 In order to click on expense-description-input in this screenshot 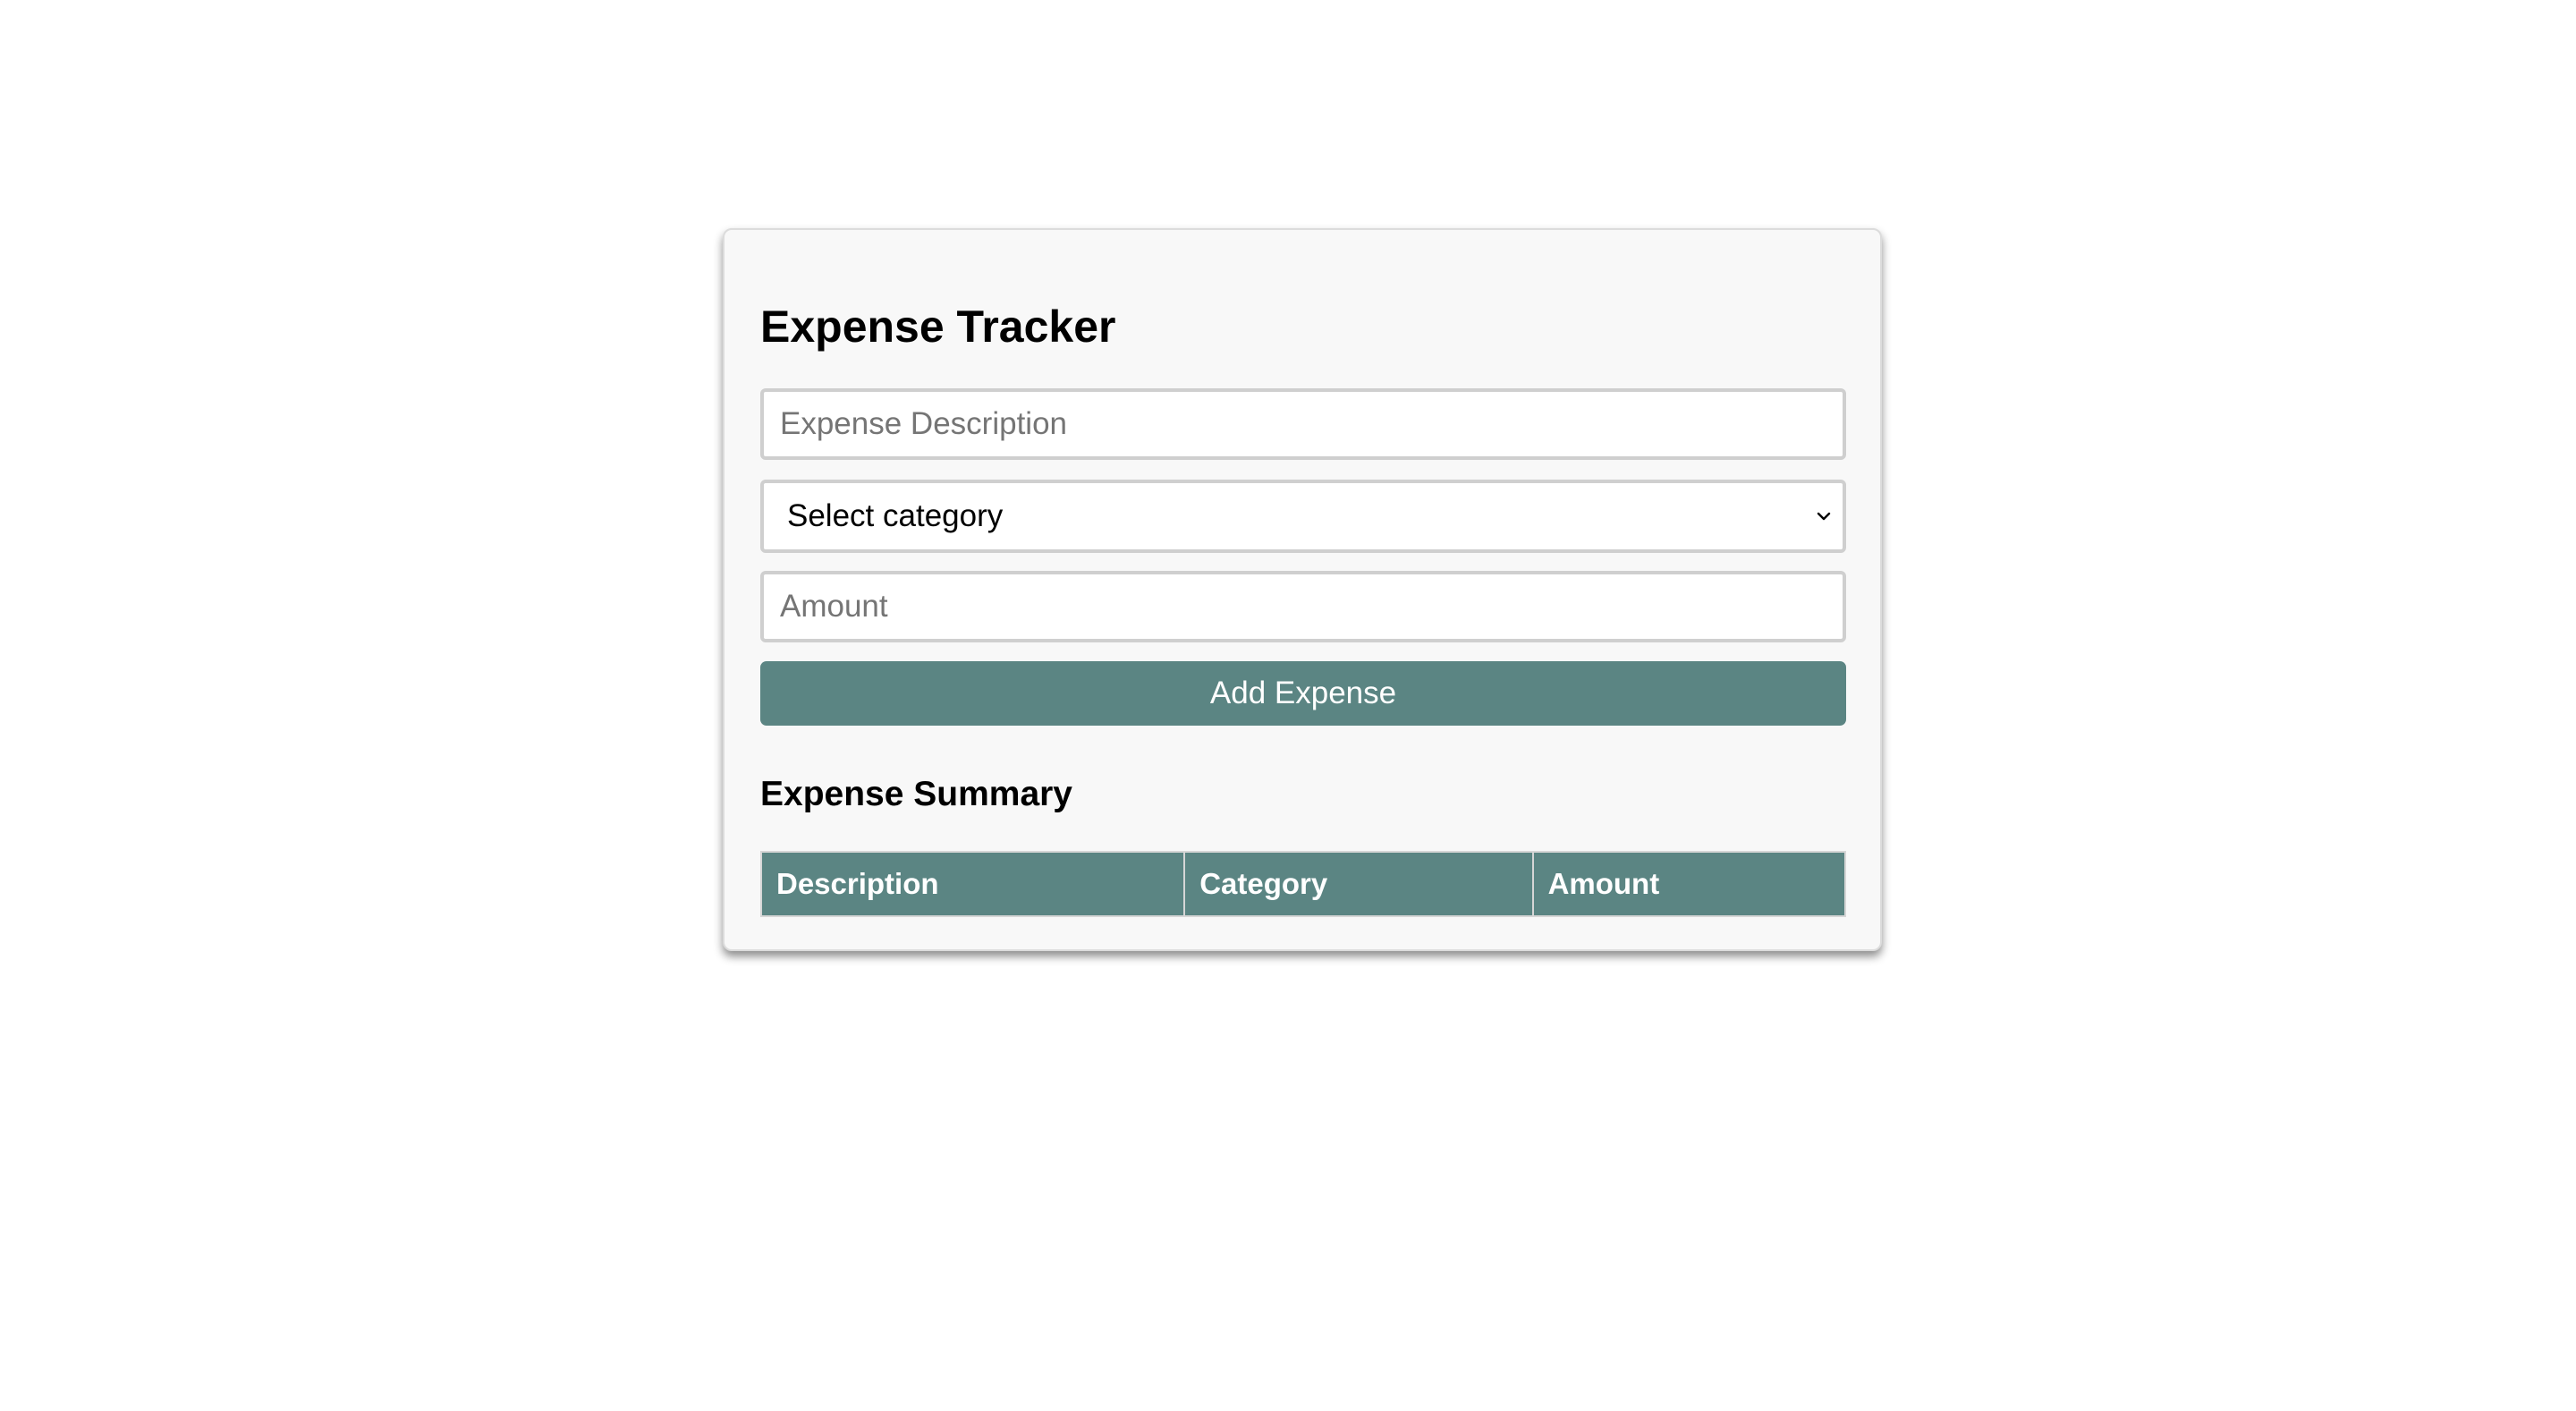, I will do `click(1303, 424)`.